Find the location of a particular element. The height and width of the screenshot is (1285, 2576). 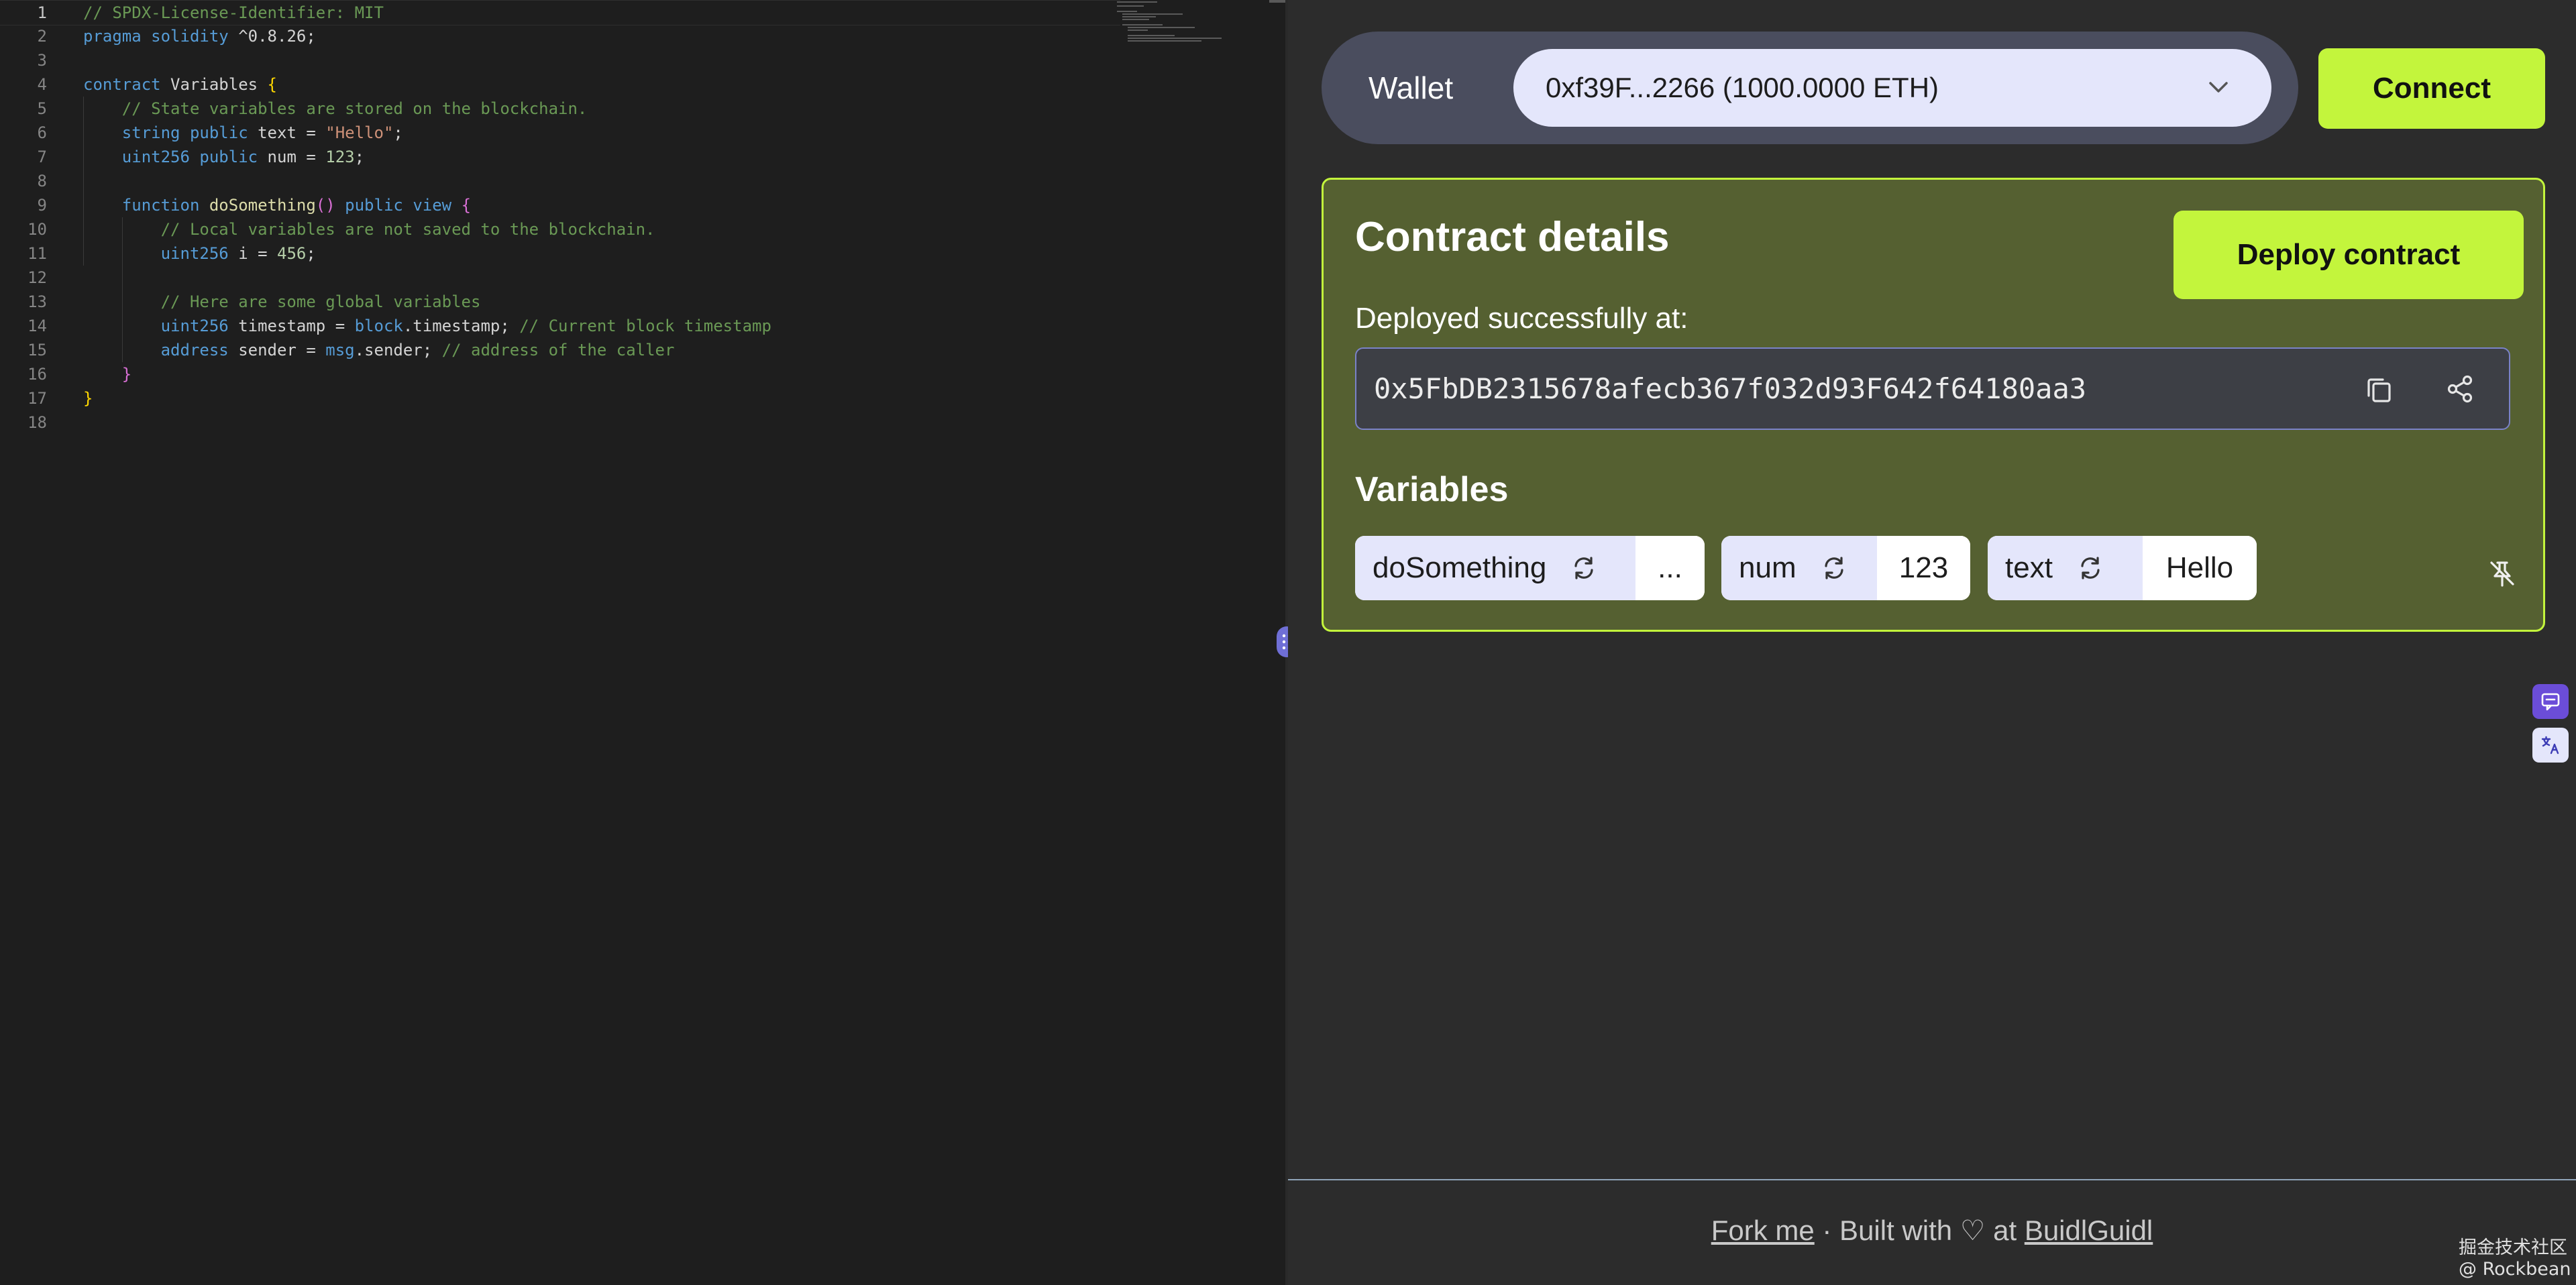

side-translate-button is located at coordinates (2550, 745).